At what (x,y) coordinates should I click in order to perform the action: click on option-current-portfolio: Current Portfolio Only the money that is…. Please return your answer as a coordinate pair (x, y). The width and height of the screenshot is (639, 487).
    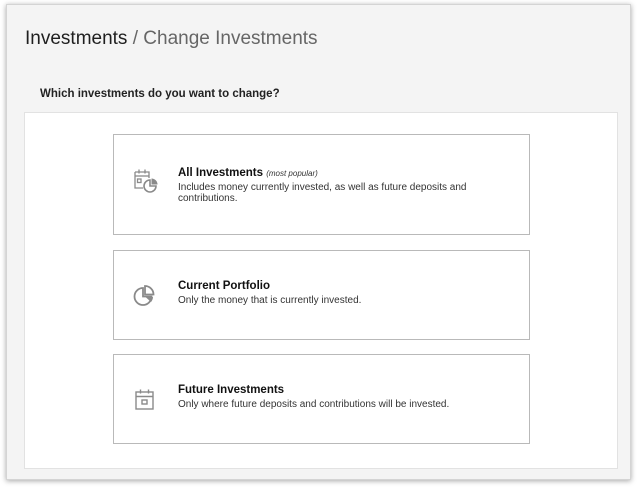
    Looking at the image, I should click on (321, 295).